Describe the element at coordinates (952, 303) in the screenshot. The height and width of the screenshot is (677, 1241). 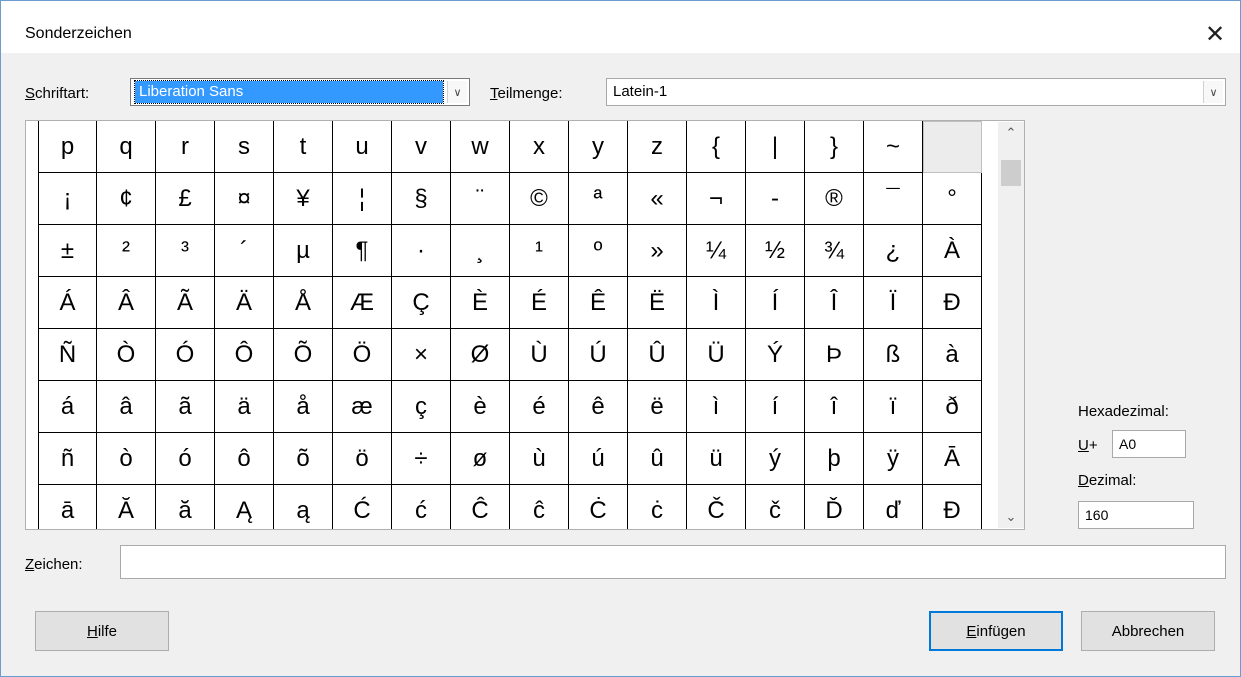
I see `char-cell: Ð` at that location.